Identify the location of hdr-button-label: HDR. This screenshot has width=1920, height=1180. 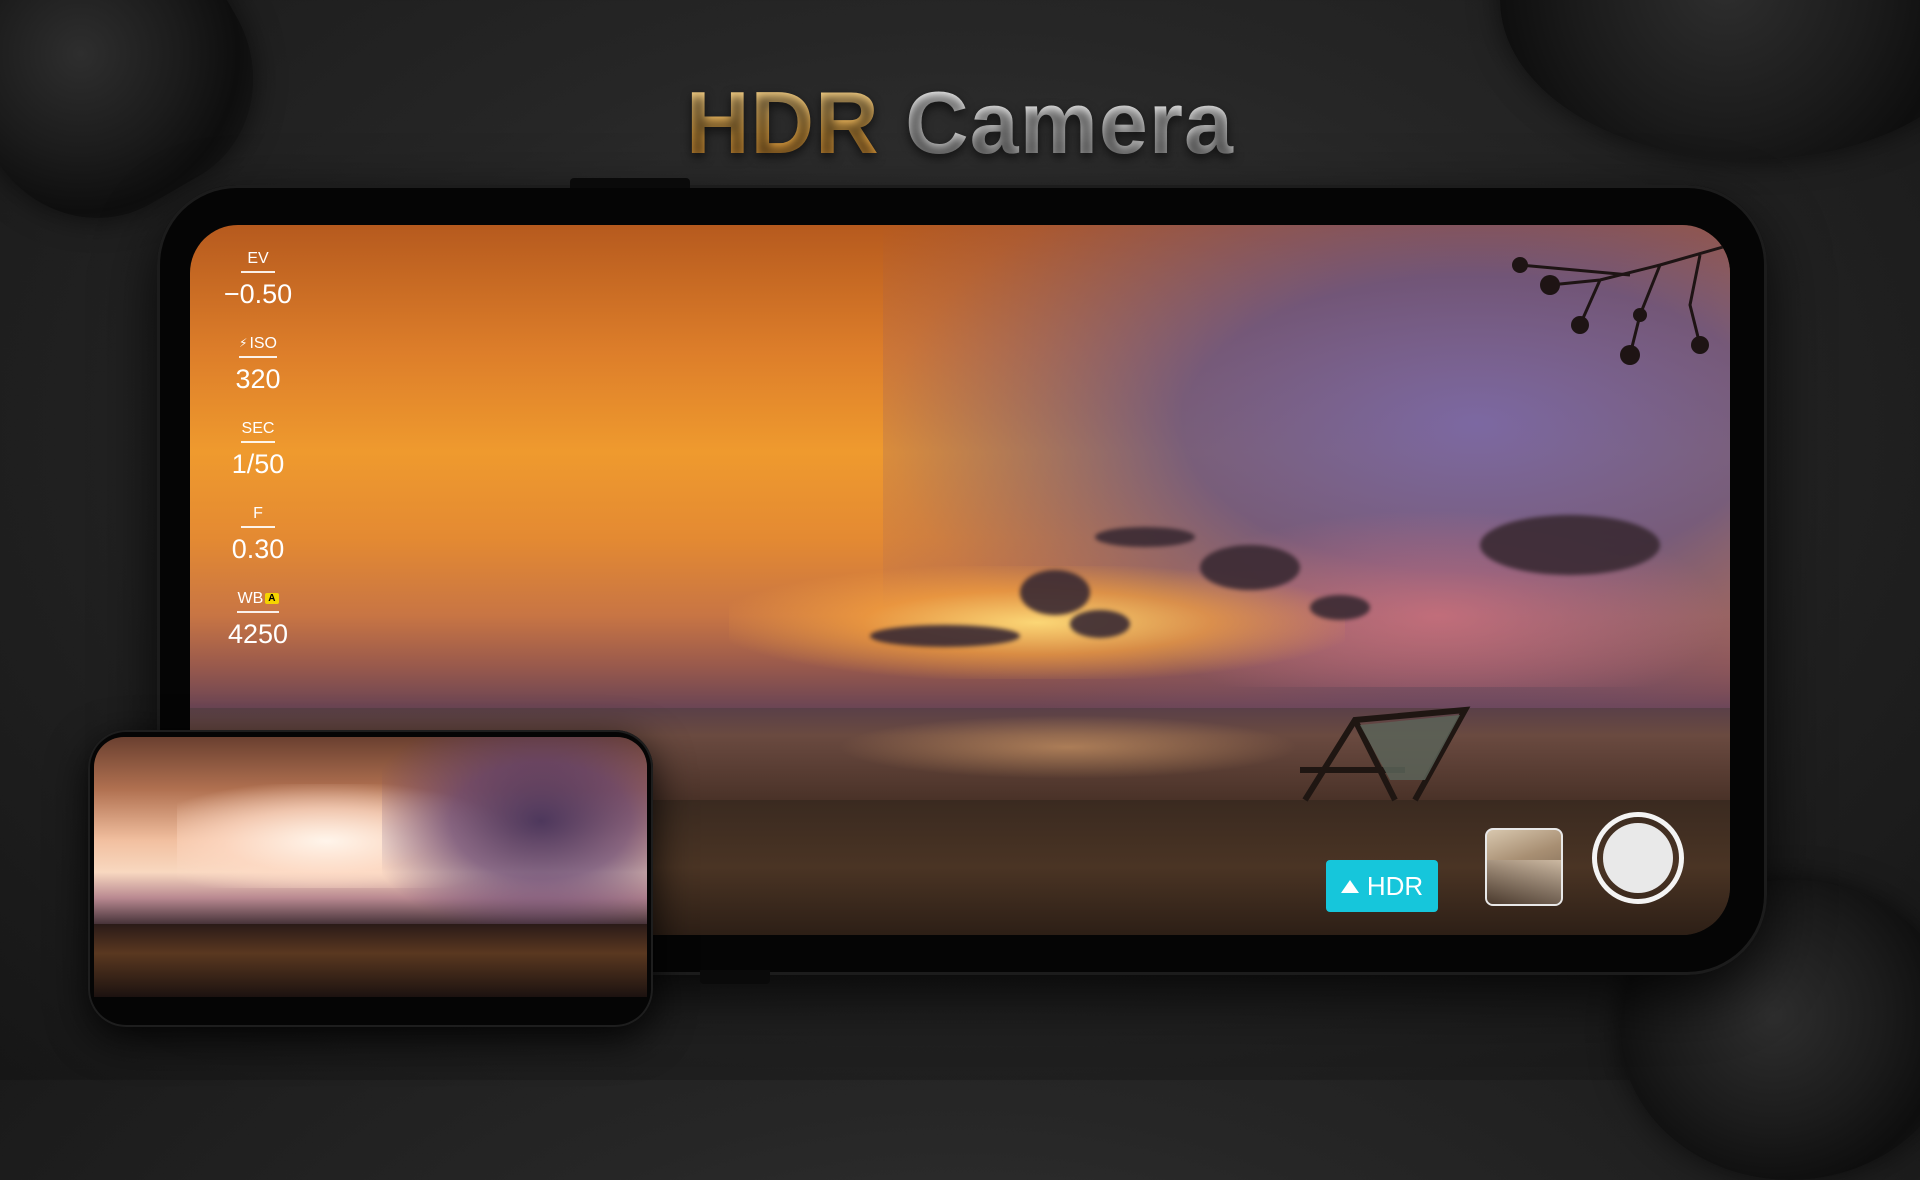
(1395, 885).